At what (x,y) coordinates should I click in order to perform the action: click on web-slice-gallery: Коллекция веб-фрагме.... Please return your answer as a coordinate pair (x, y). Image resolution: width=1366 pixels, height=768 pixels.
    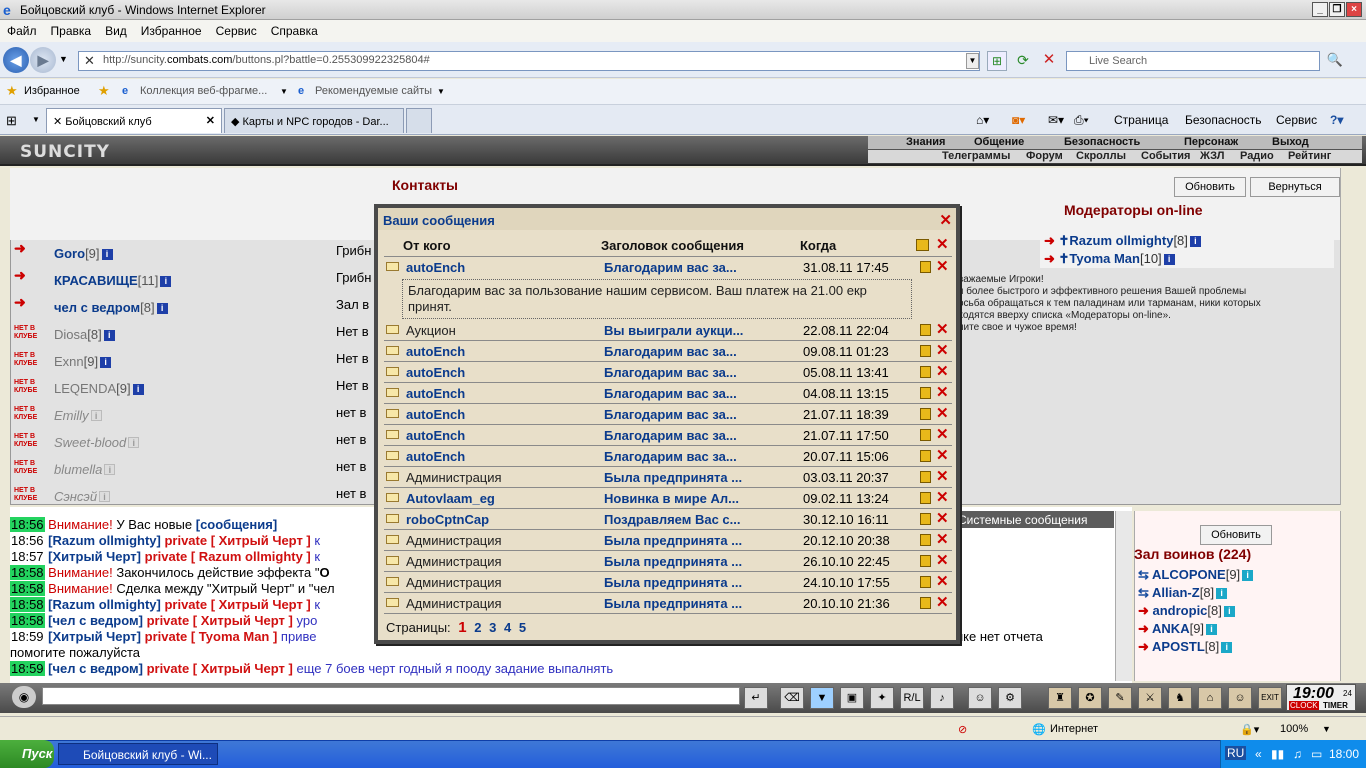
    Looking at the image, I should click on (203, 91).